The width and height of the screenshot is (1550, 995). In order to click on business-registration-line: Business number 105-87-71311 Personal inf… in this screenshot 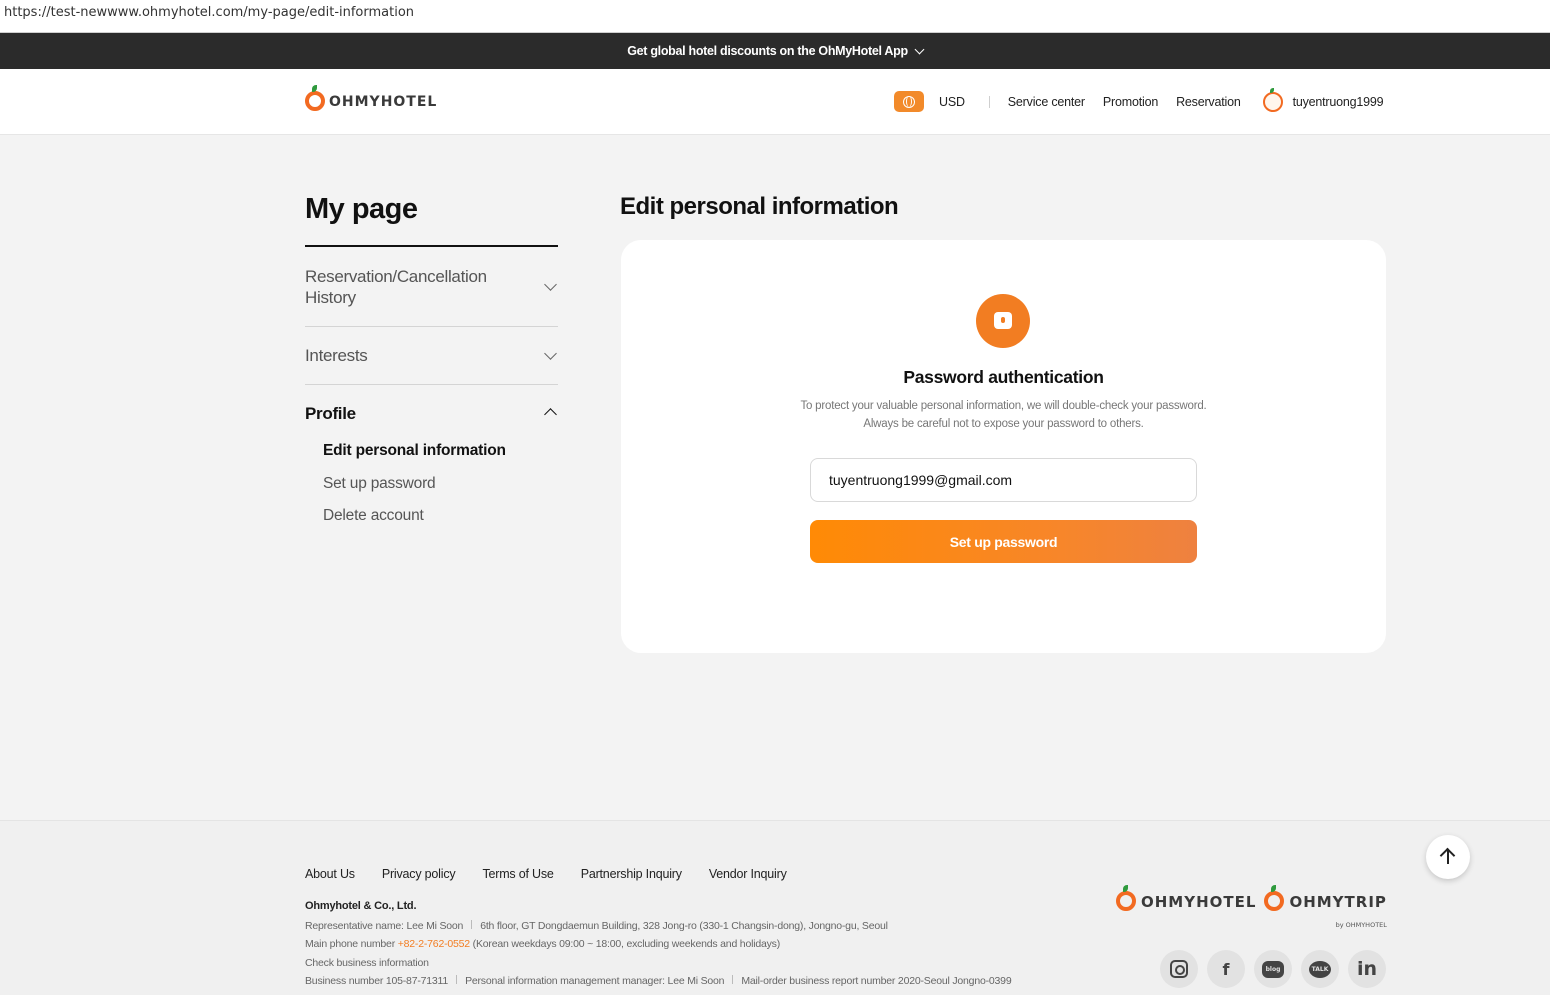, I will do `click(658, 981)`.